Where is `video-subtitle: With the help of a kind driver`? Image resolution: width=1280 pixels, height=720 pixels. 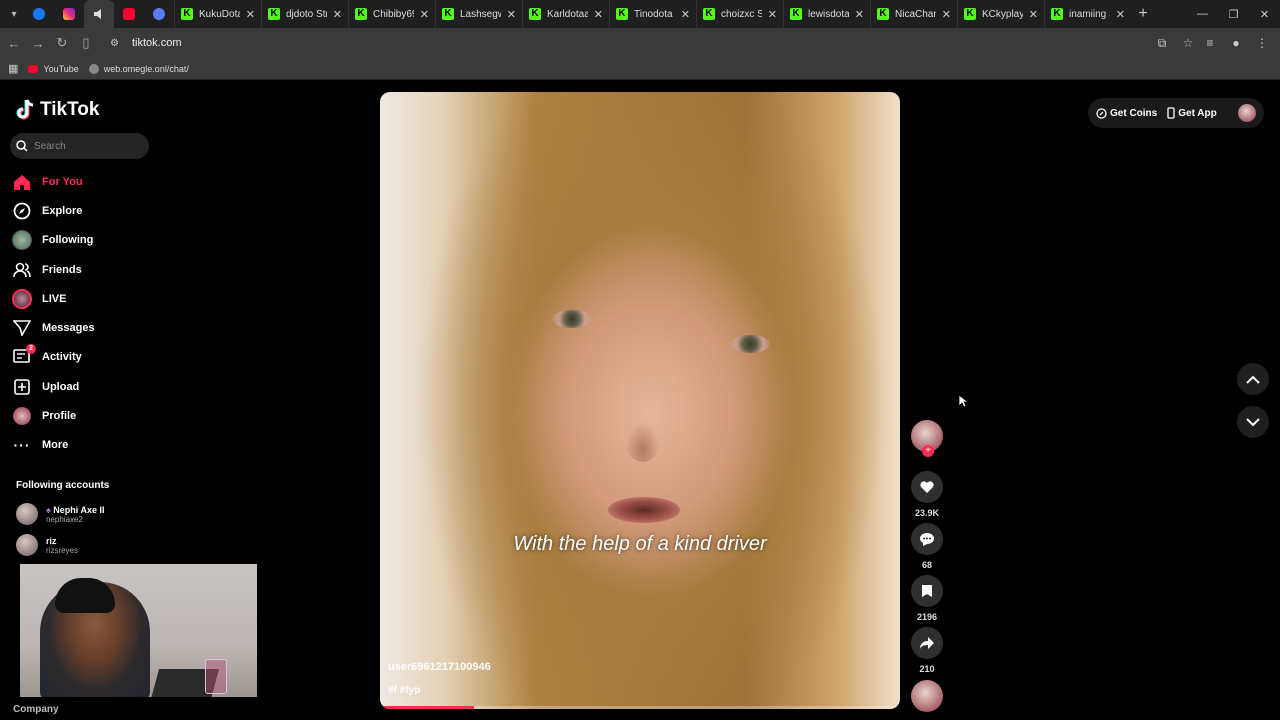 video-subtitle: With the help of a kind driver is located at coordinates (640, 544).